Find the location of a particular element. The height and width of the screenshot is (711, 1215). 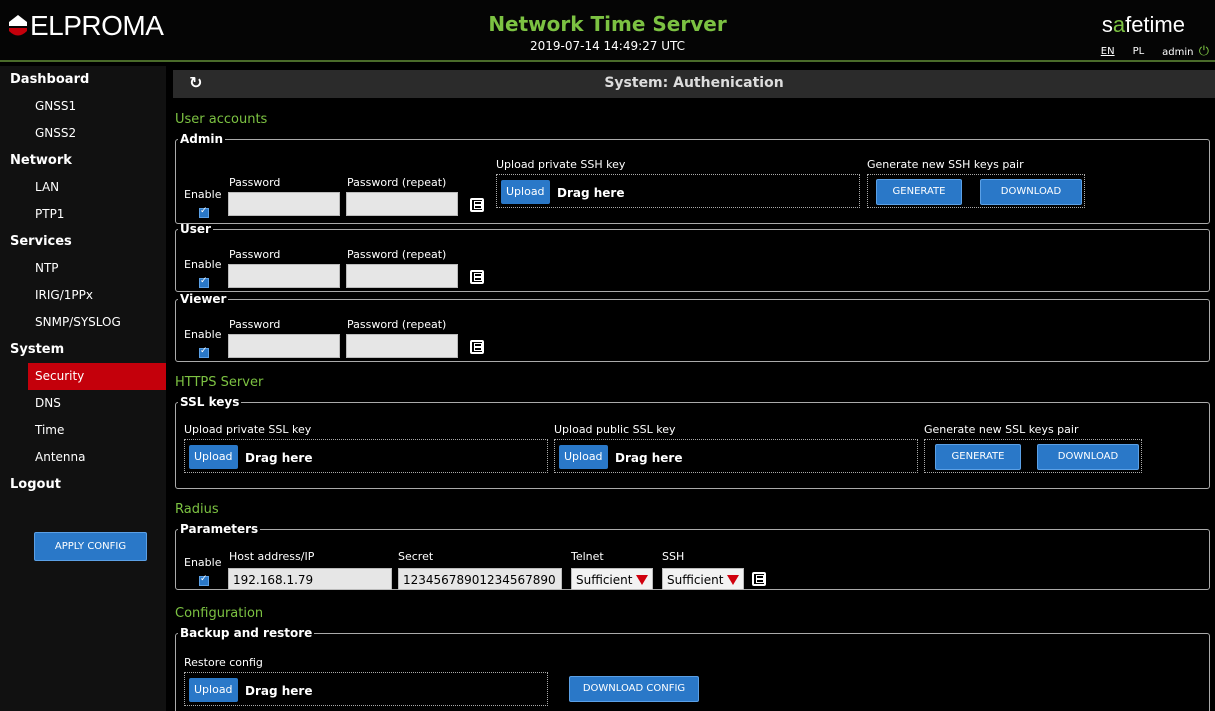

radius-title: Radius is located at coordinates (197, 509).